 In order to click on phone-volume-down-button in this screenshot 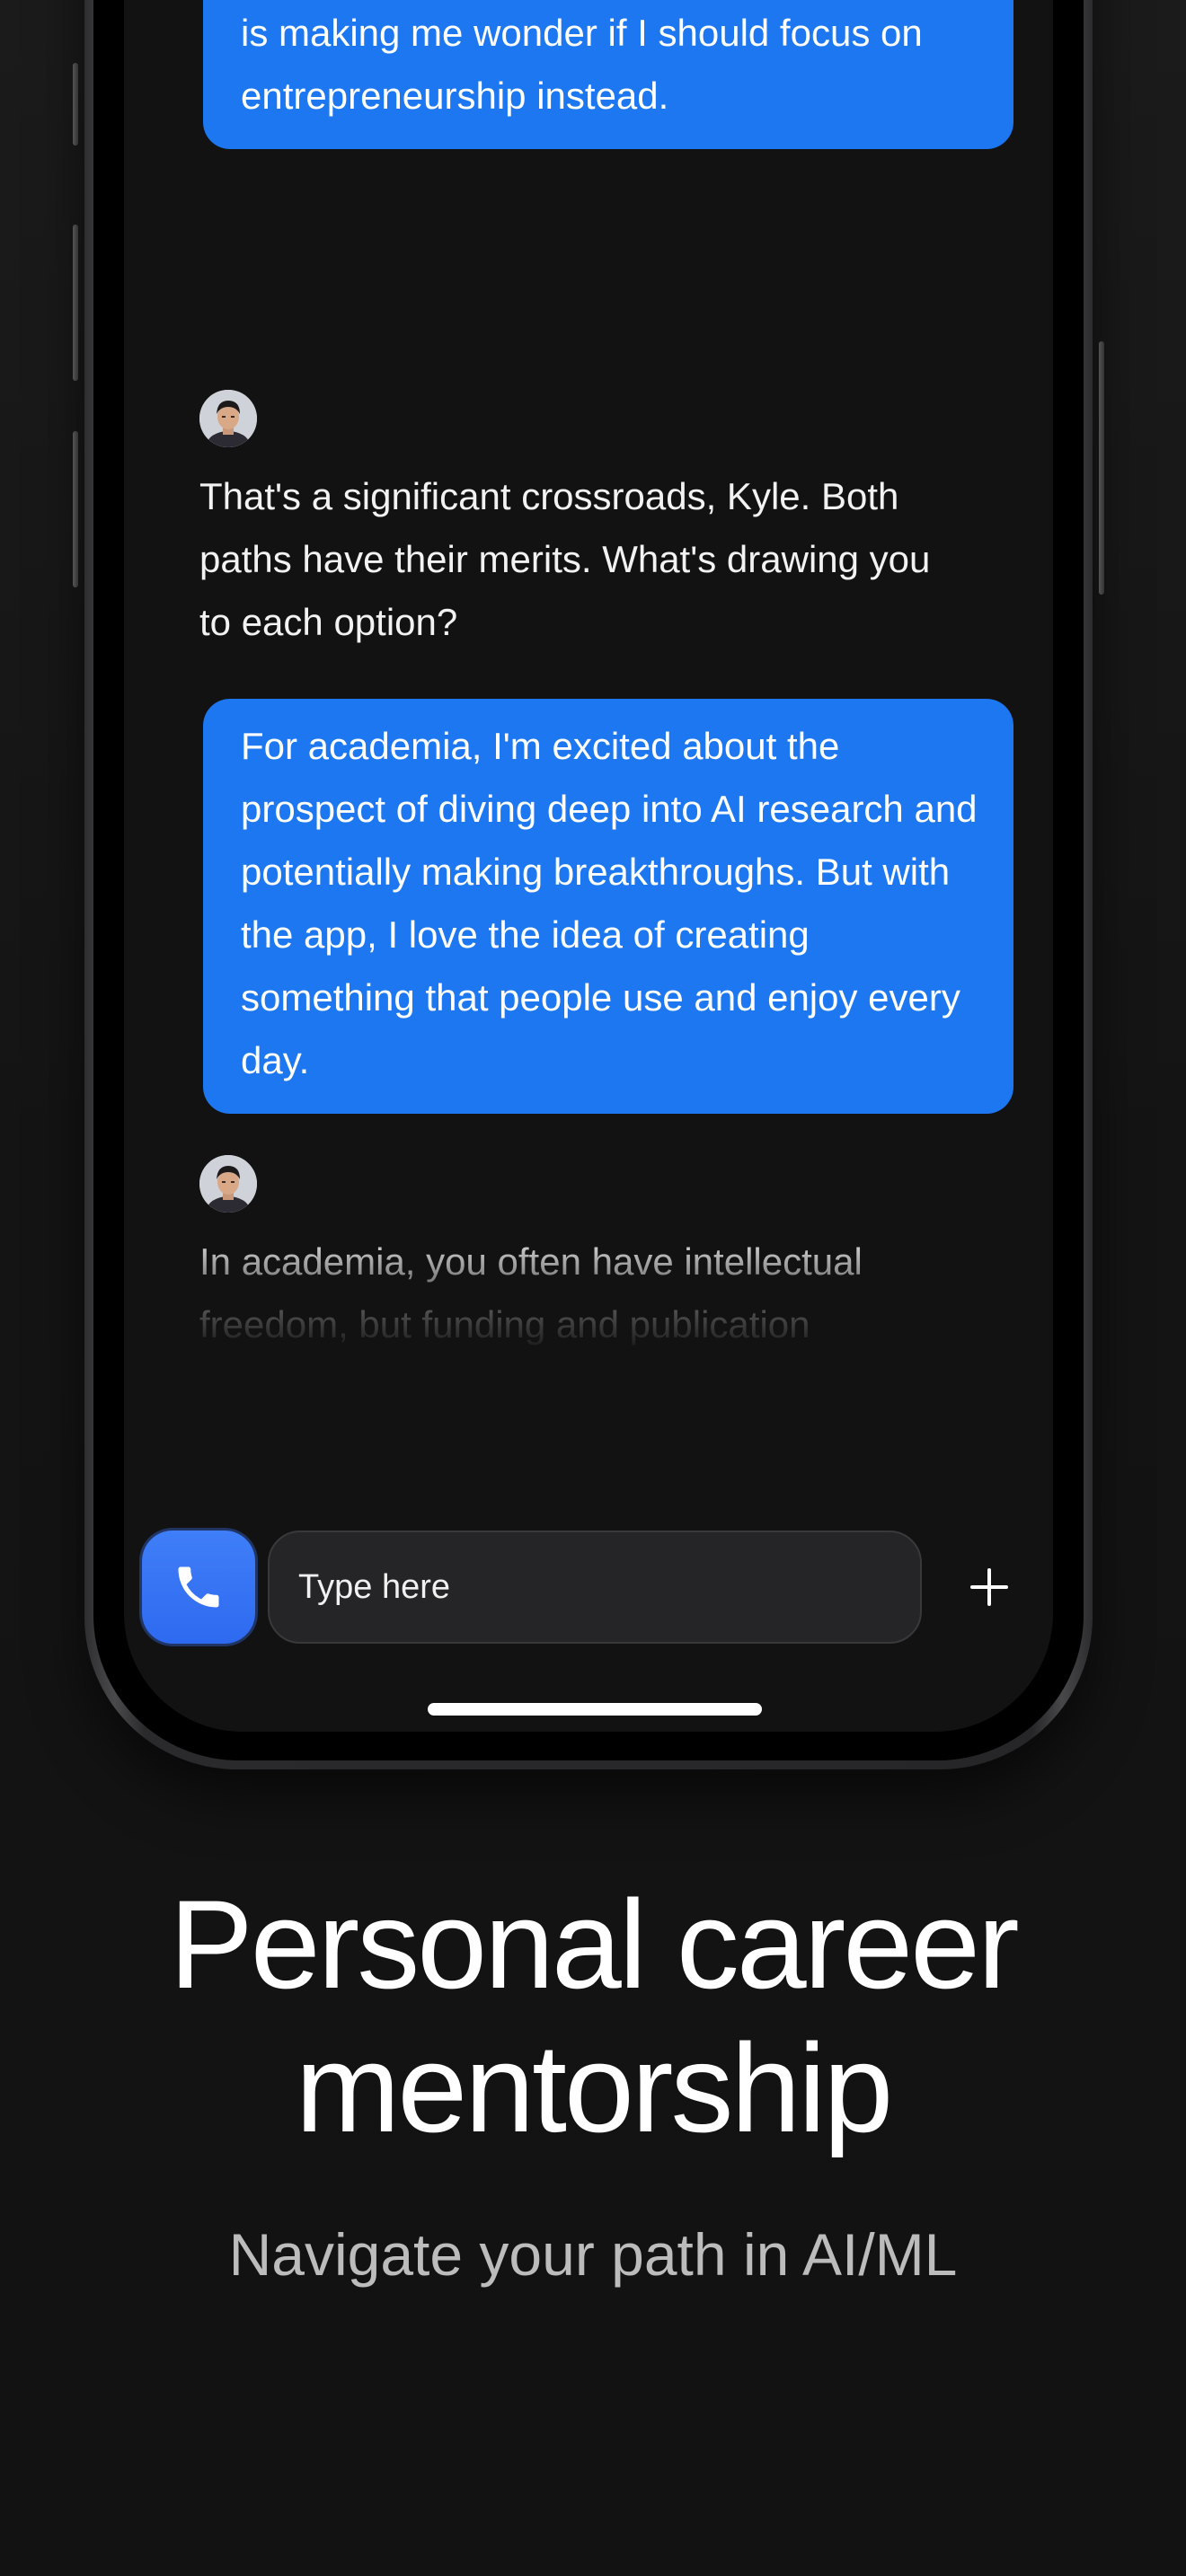, I will do `click(75, 509)`.